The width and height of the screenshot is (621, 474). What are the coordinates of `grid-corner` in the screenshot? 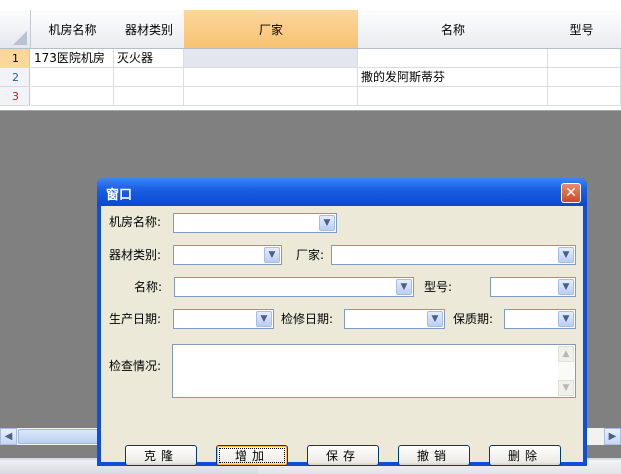 It's located at (15, 29).